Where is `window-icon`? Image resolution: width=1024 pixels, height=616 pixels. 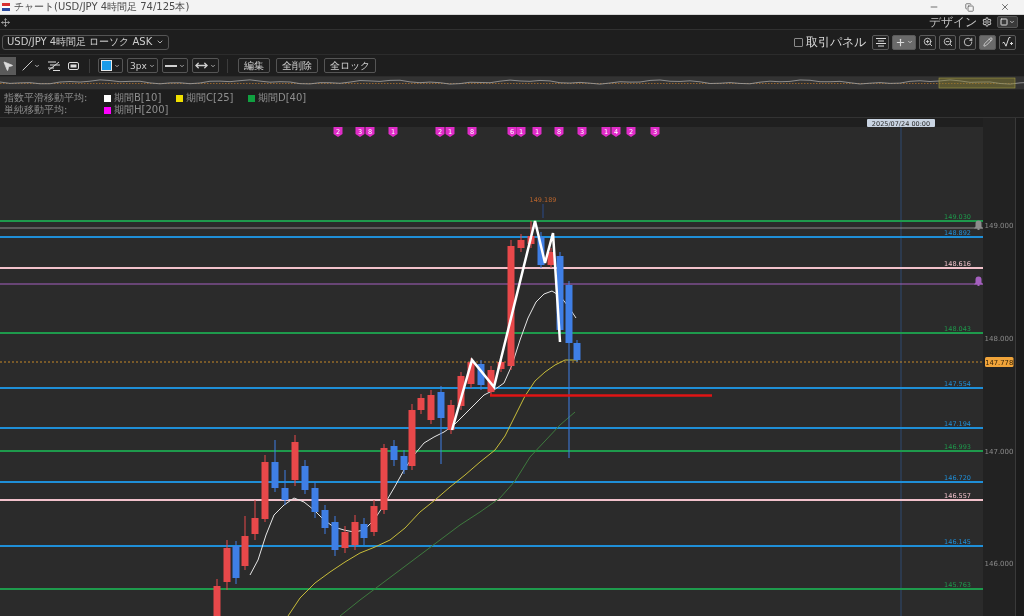
window-icon is located at coordinates (1004, 22).